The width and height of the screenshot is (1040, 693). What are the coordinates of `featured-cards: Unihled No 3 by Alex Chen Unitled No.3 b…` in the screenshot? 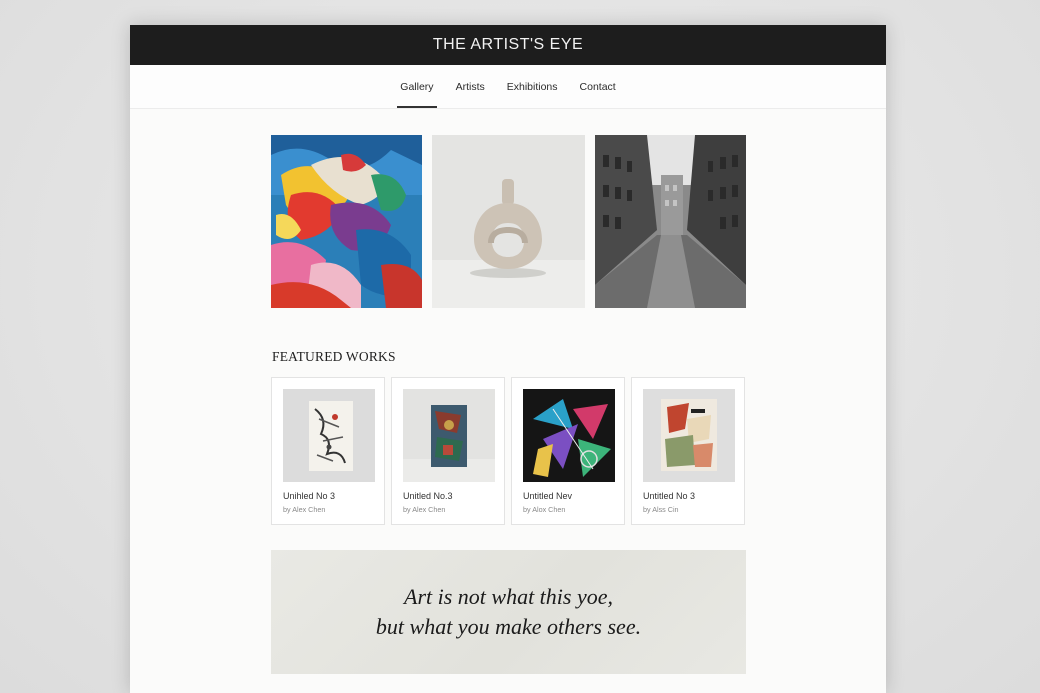 It's located at (508, 452).